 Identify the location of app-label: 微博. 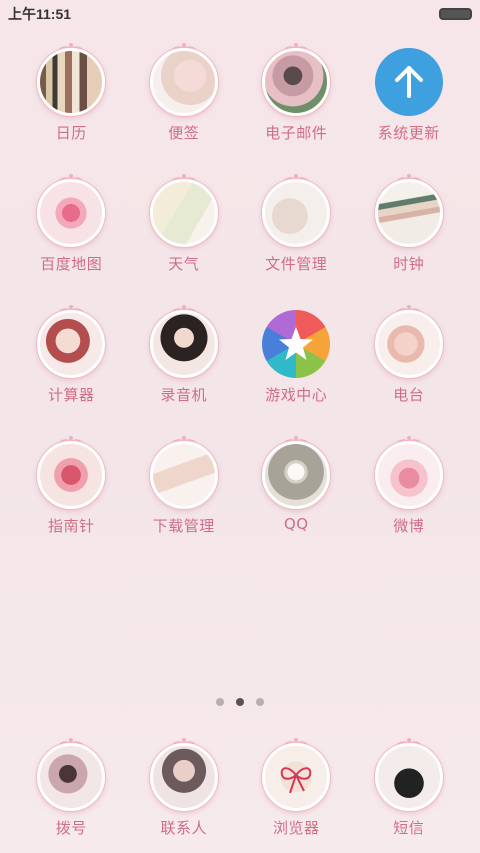
(409, 526).